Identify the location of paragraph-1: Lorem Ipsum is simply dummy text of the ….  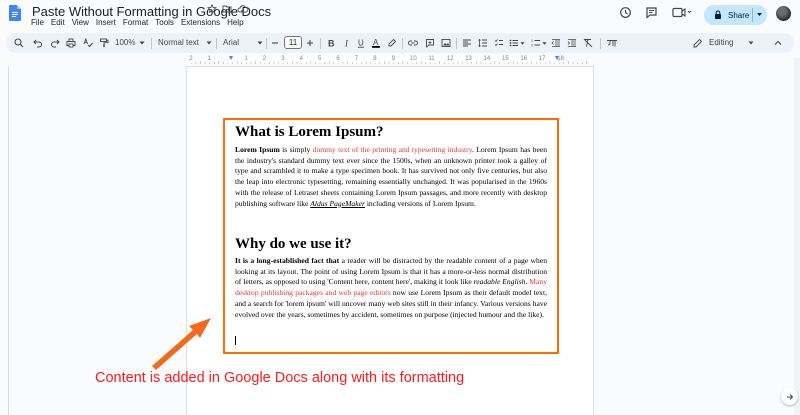
(391, 177).